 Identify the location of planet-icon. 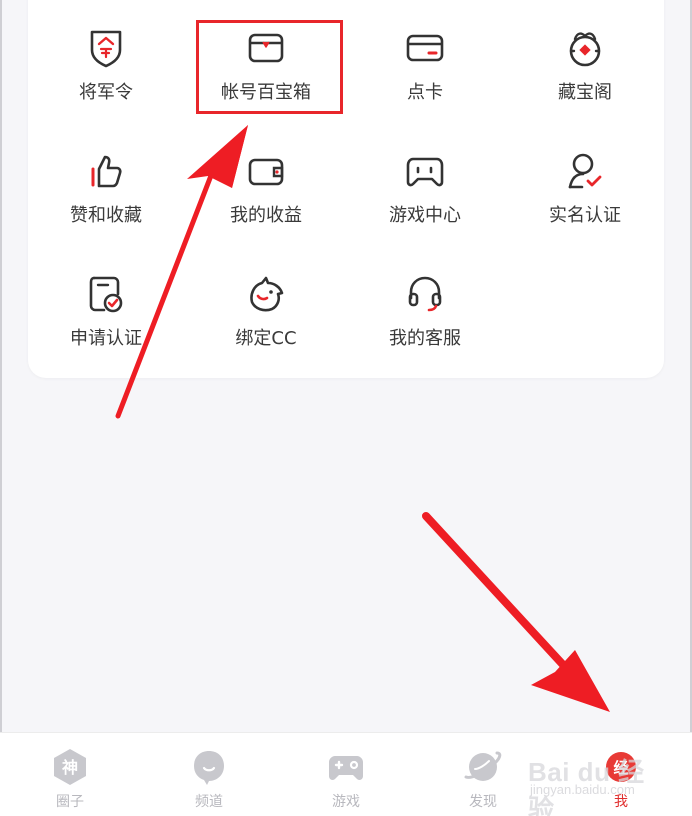
(483, 766).